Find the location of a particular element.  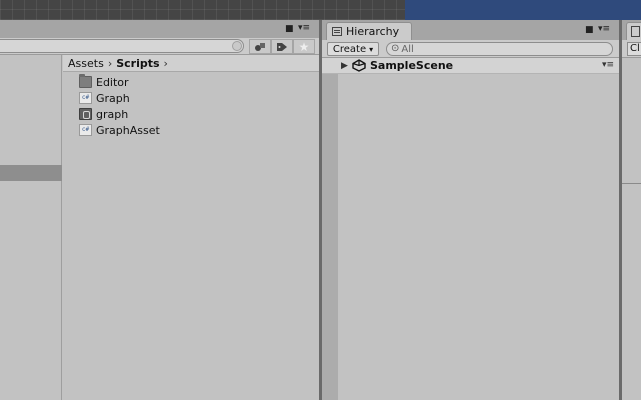

hierarchy-tab-bar: Hierarchy ■ ▾≡ is located at coordinates (470, 30).